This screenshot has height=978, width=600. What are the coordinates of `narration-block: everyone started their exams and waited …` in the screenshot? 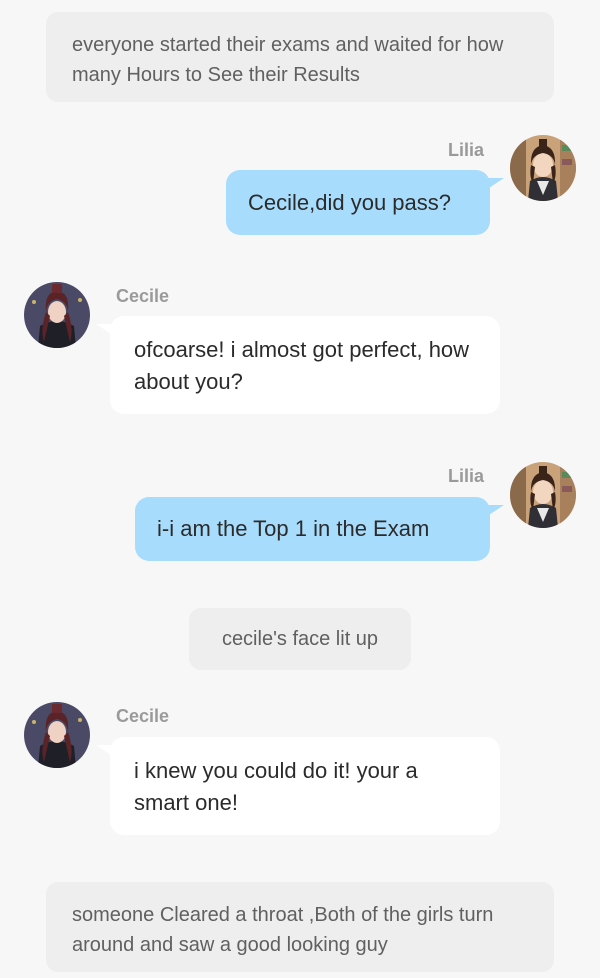 It's located at (300, 57).